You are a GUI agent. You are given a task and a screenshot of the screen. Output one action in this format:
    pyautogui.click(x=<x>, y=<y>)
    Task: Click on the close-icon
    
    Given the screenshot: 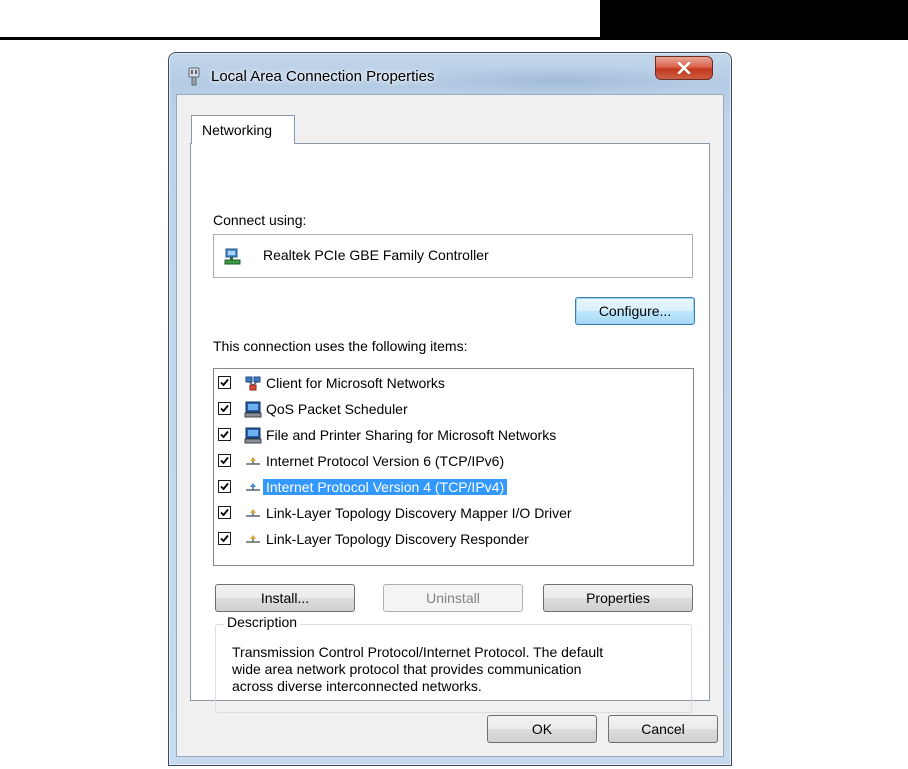 What is the action you would take?
    pyautogui.click(x=684, y=68)
    